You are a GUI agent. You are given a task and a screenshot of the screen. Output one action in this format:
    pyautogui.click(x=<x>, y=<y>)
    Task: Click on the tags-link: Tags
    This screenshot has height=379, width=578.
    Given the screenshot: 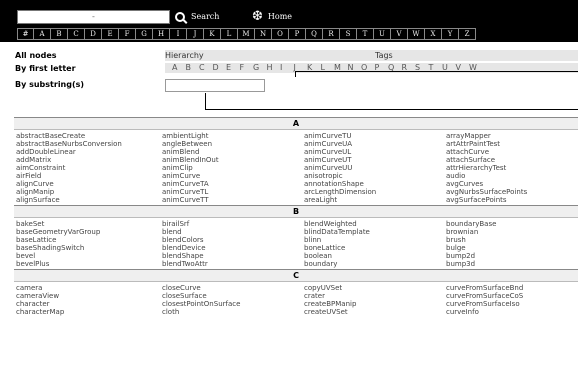 What is the action you would take?
    pyautogui.click(x=384, y=55)
    